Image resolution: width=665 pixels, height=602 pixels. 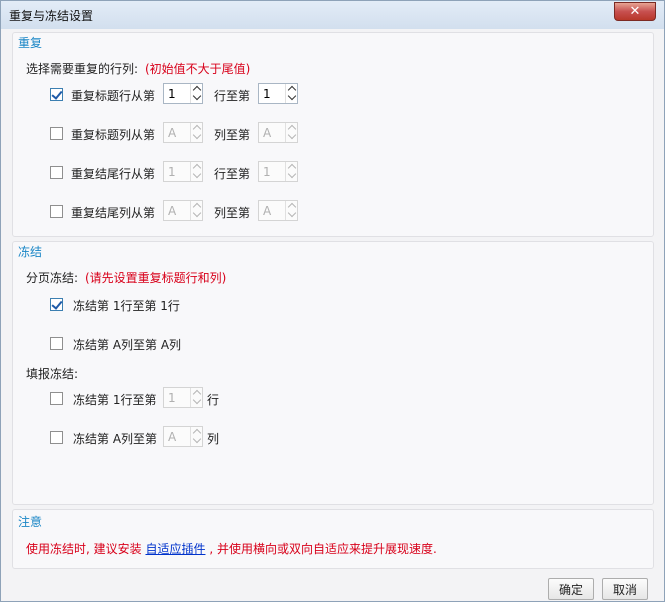 What do you see at coordinates (232, 174) in the screenshot?
I see `repeat-footer-row-mid-label: 行至第` at bounding box center [232, 174].